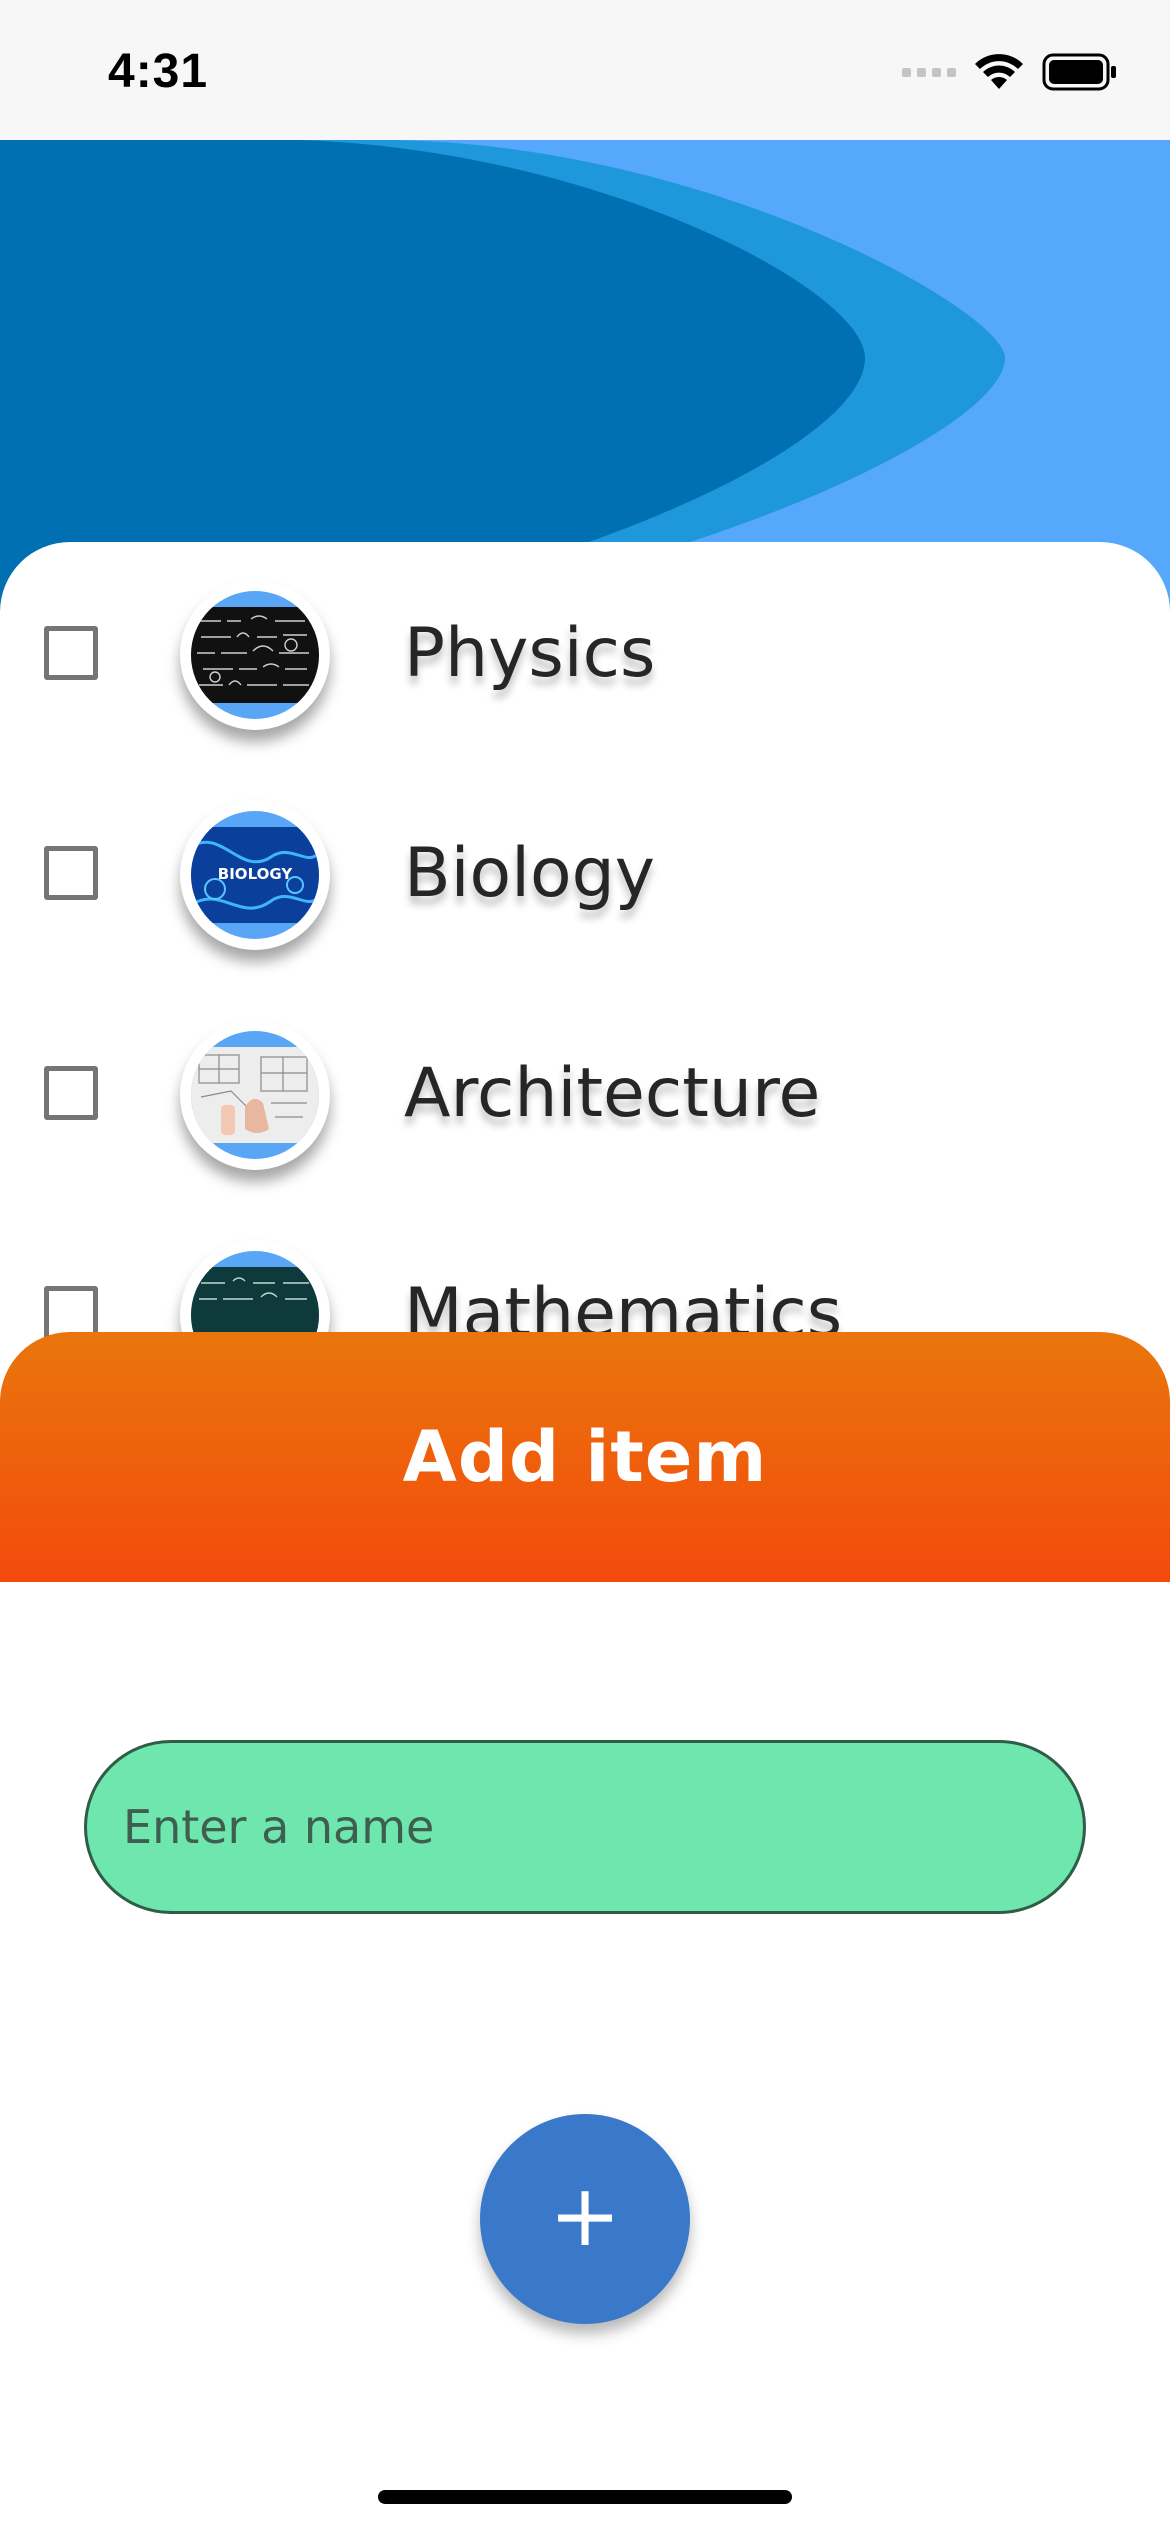 Image resolution: width=1170 pixels, height=2532 pixels. Describe the element at coordinates (530, 873) in the screenshot. I see `item-label: Biology` at that location.